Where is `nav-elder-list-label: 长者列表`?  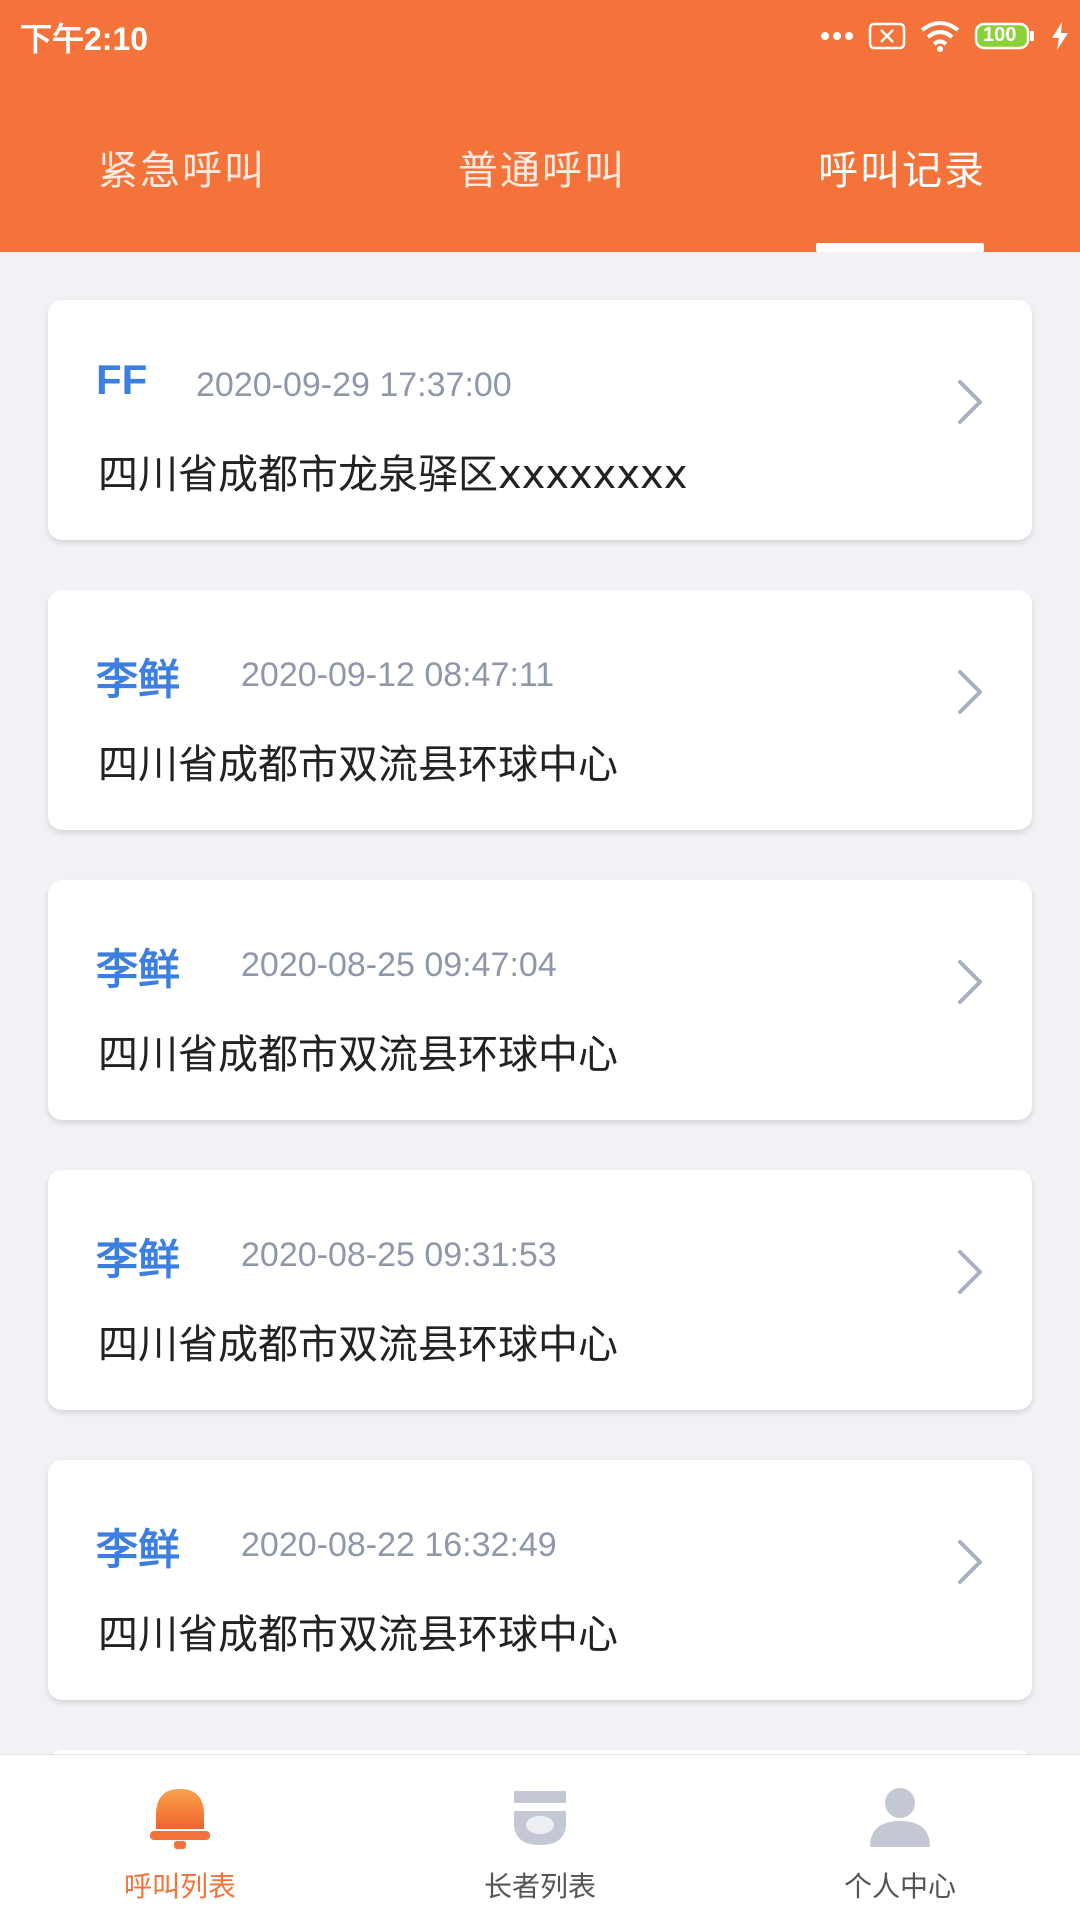
nav-elder-list-label: 长者列表 is located at coordinates (539, 1886).